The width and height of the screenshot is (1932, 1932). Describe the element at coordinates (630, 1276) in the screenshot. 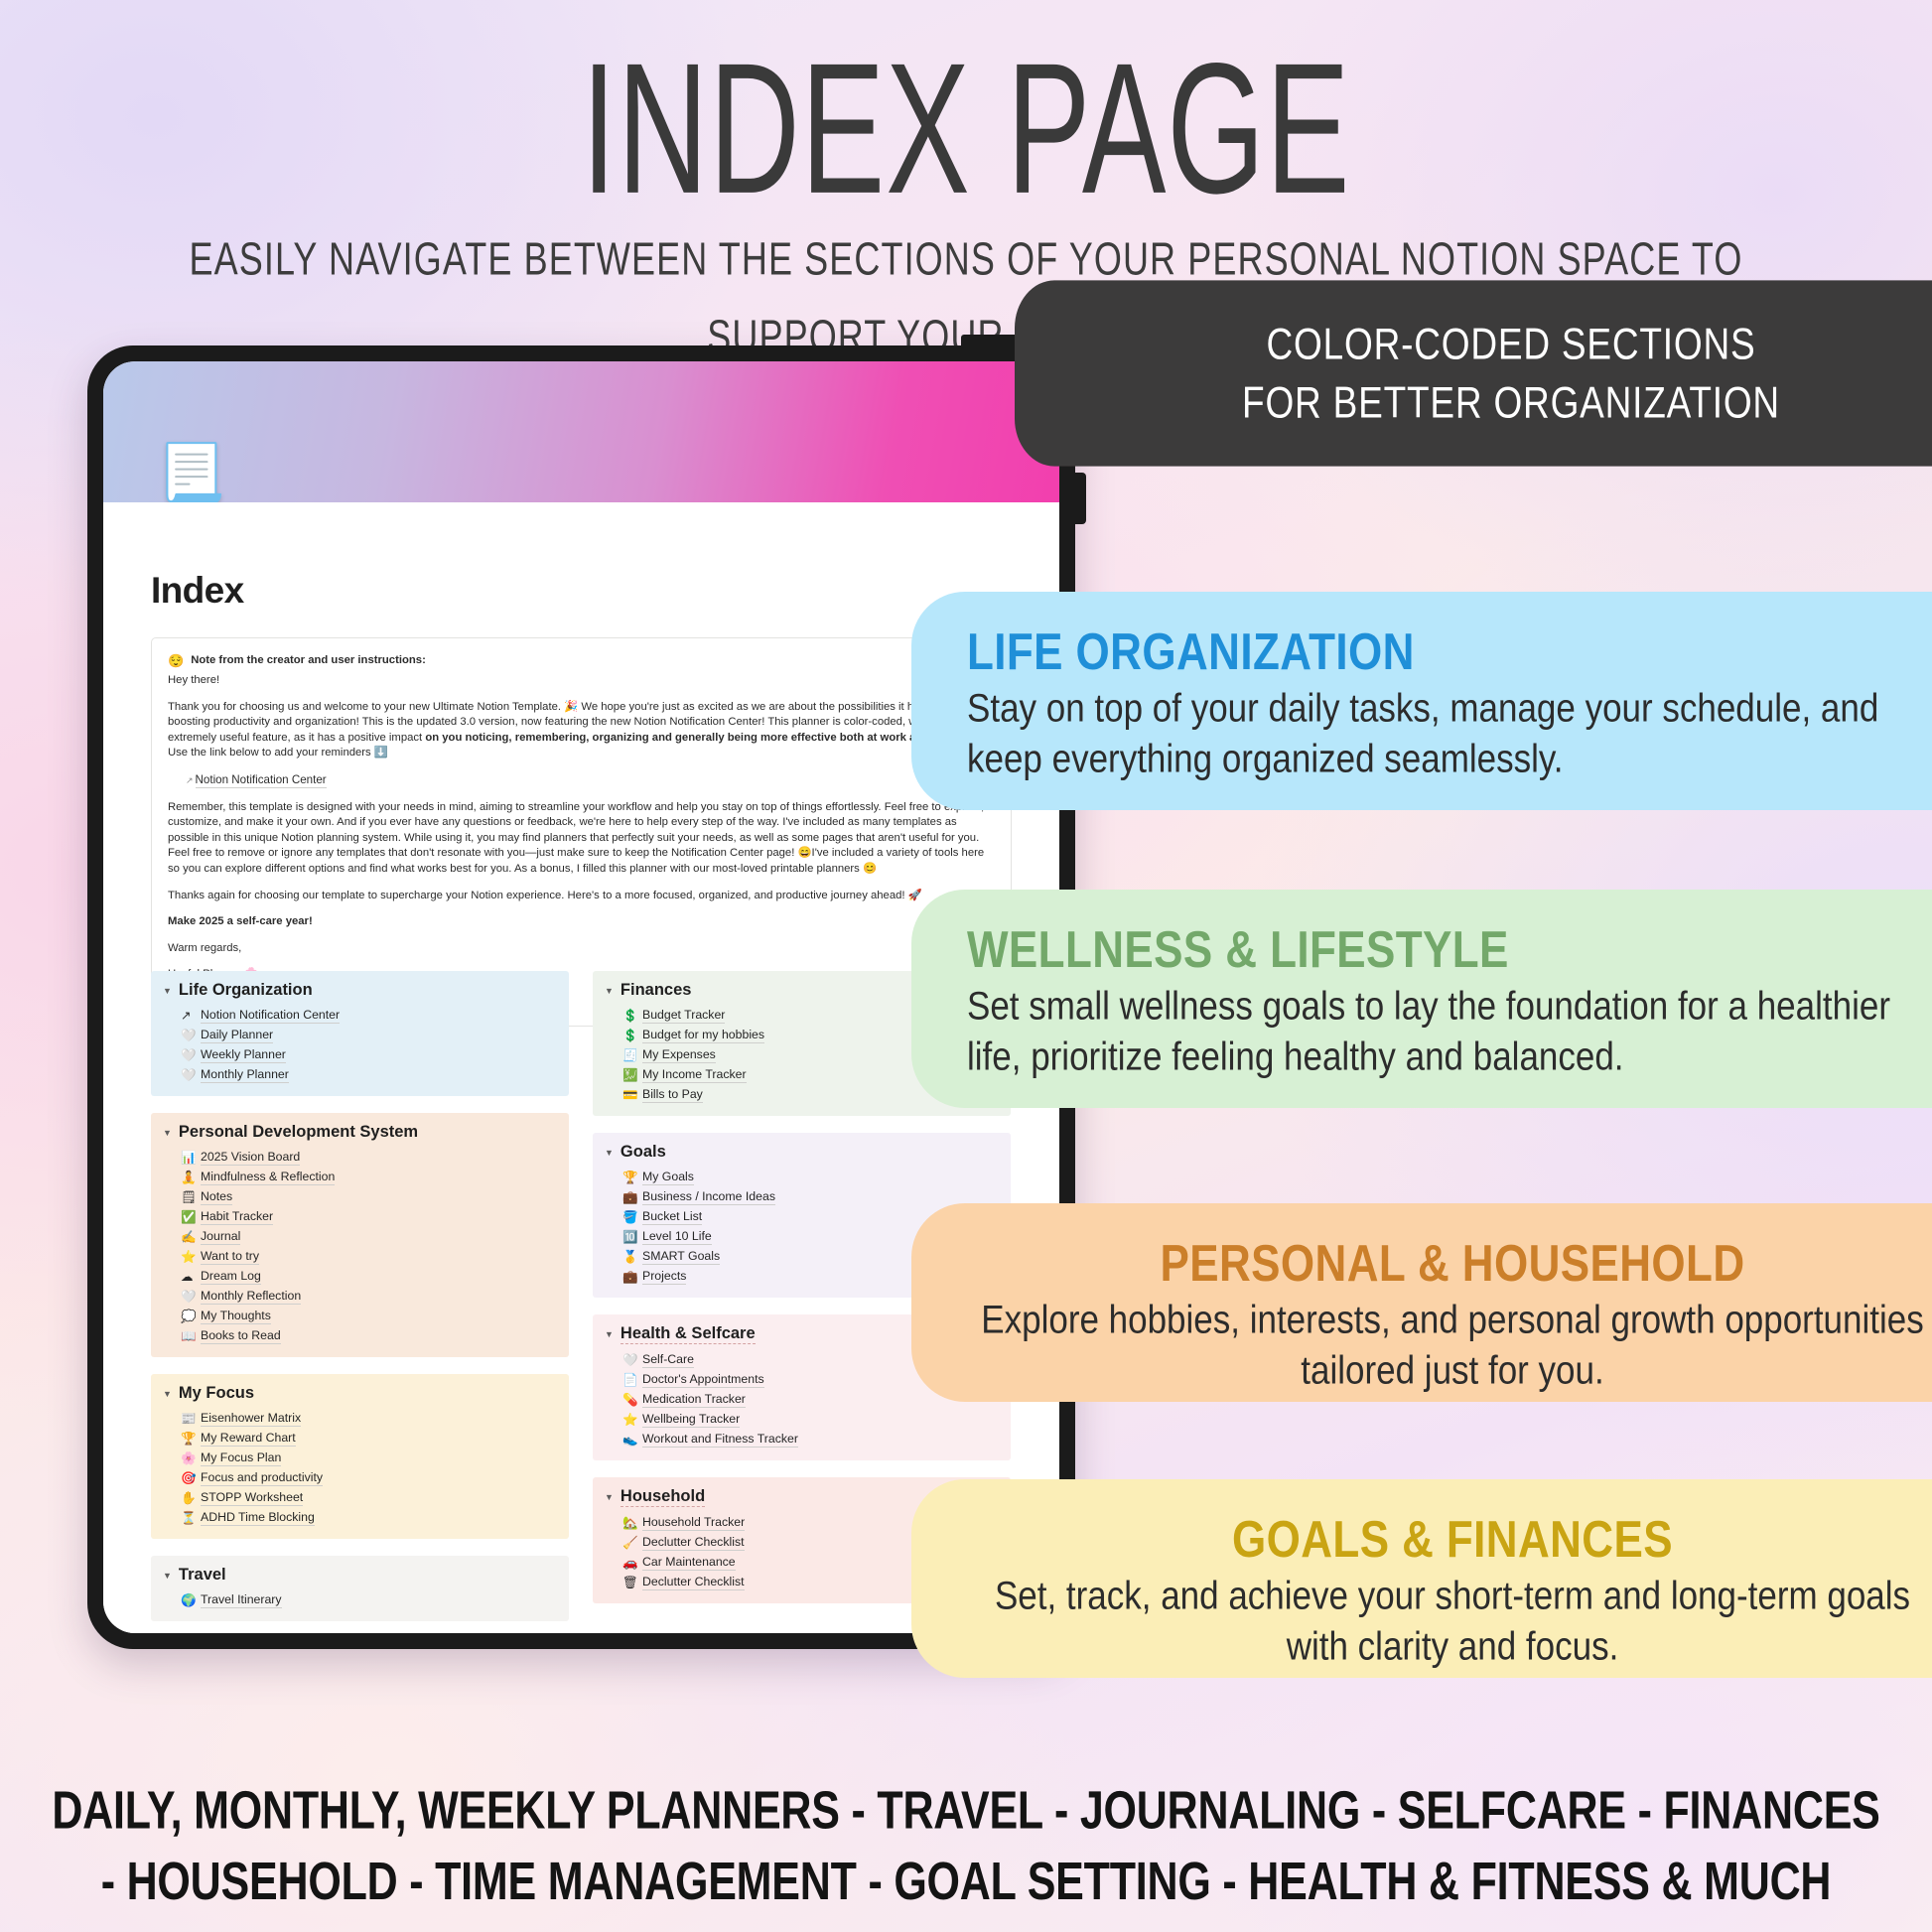

I see `item-emoji-icon: 💼` at that location.